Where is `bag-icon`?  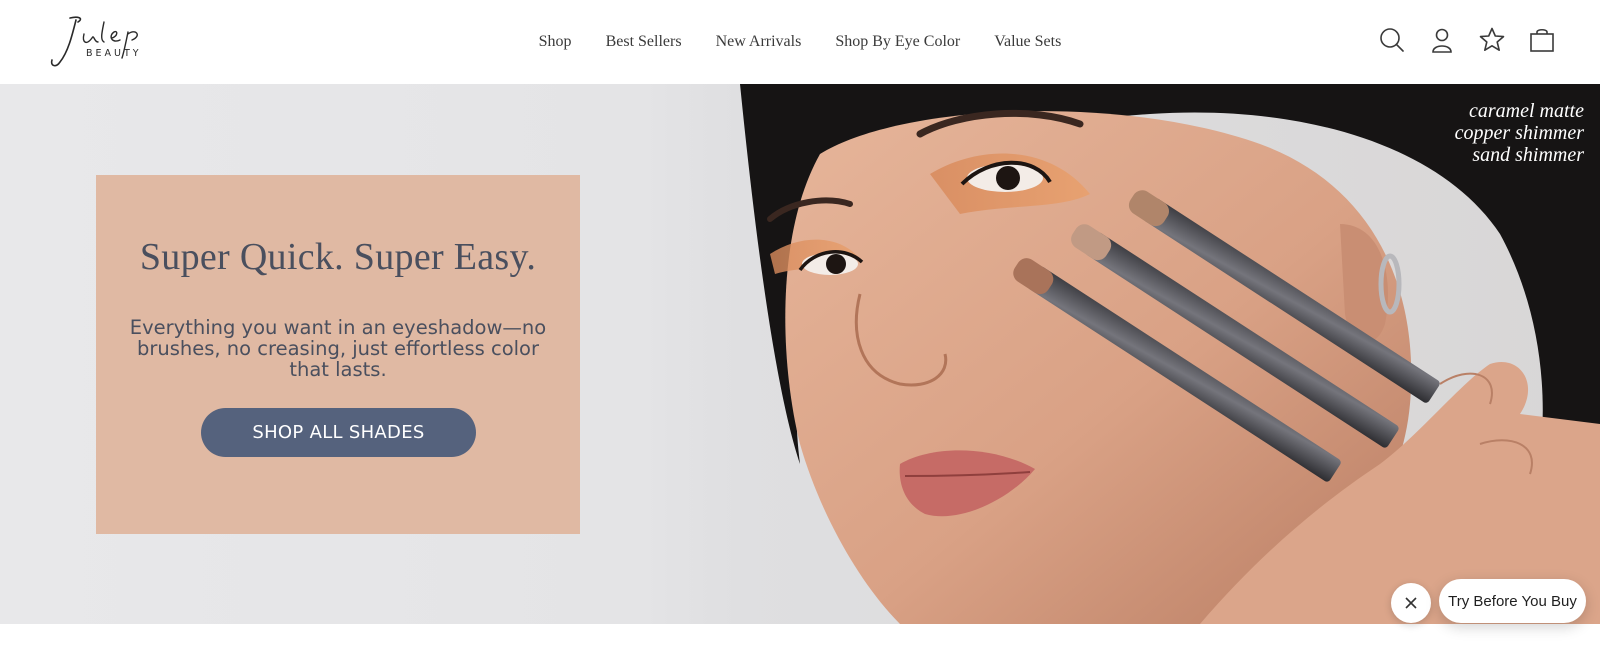 bag-icon is located at coordinates (1542, 40).